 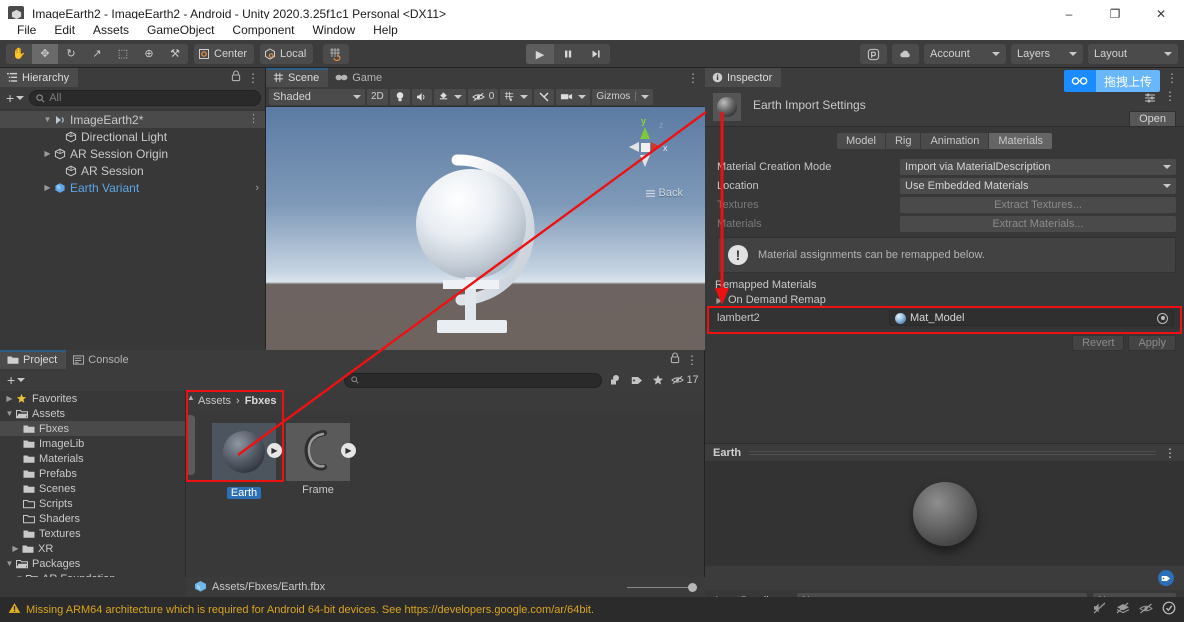 What do you see at coordinates (92, 443) in the screenshot?
I see `project-tree-item-imagelib: ImageLib` at bounding box center [92, 443].